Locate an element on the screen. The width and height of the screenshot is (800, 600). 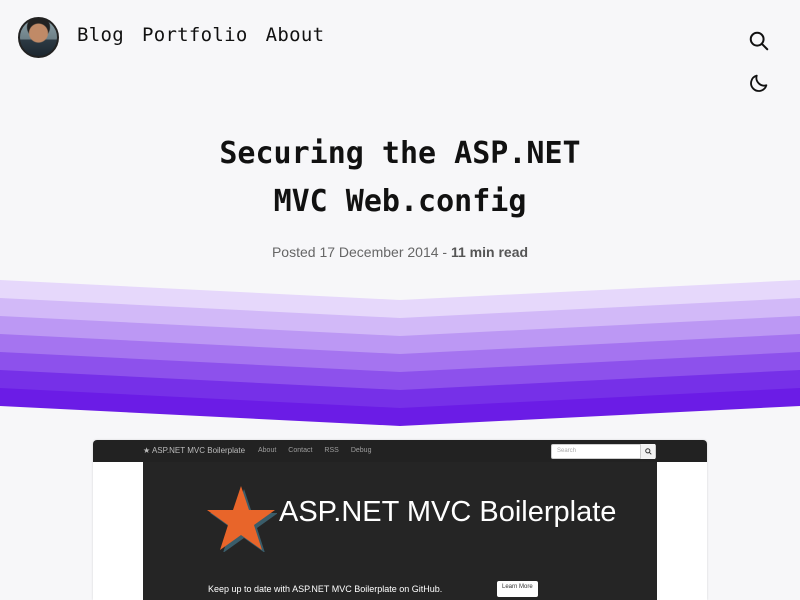
moon-icon is located at coordinates (759, 83).